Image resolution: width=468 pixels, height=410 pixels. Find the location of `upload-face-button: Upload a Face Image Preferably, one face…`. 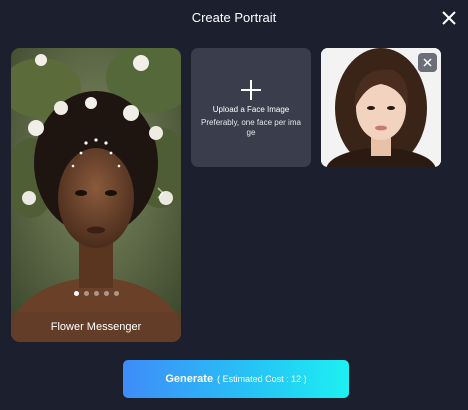

upload-face-button: Upload a Face Image Preferably, one face… is located at coordinates (251, 107).